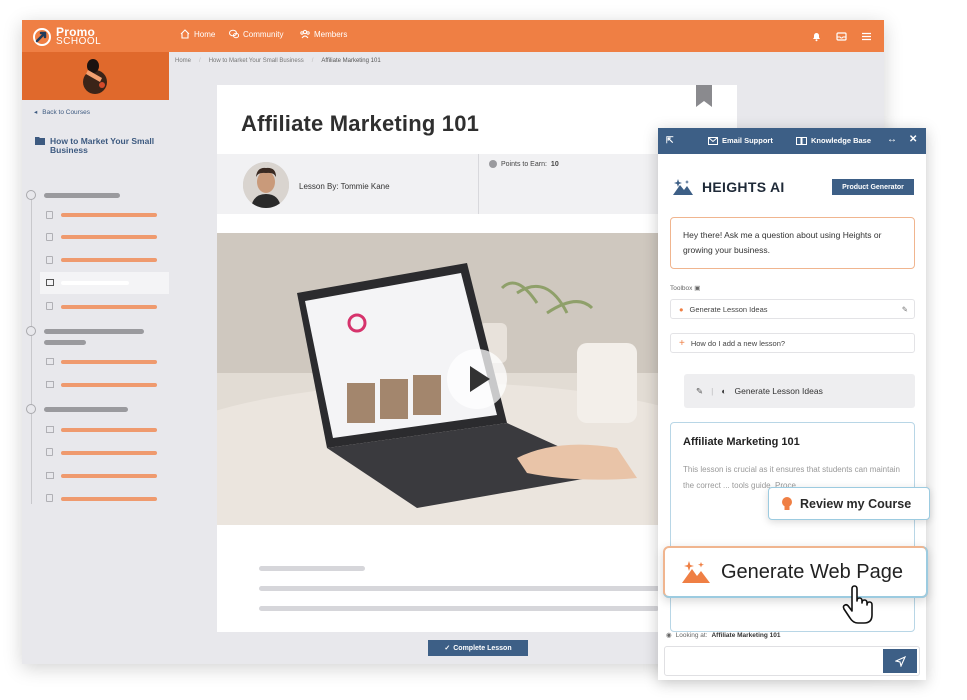 The height and width of the screenshot is (700, 967). I want to click on tool-ask-question: + How do I add a new lesson?, so click(792, 343).